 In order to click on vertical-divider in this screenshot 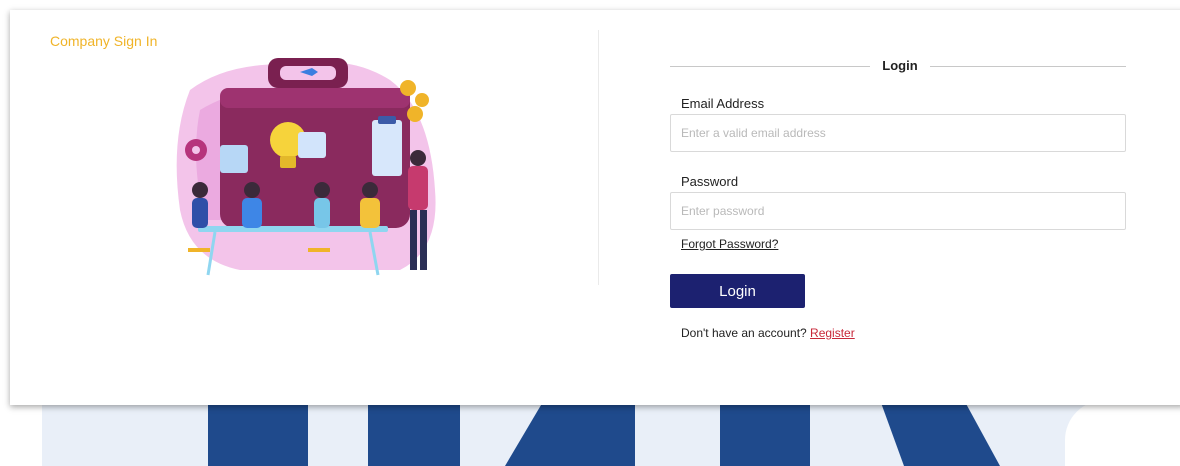, I will do `click(598, 157)`.